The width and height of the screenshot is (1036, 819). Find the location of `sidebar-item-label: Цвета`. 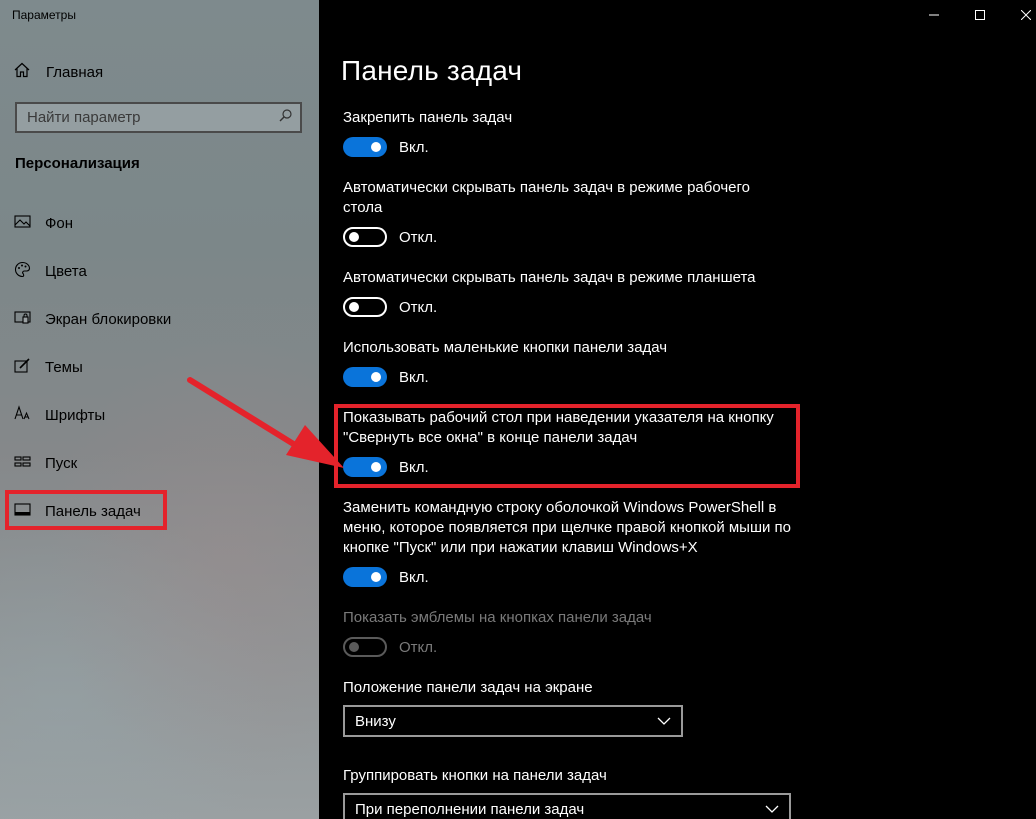

sidebar-item-label: Цвета is located at coordinates (66, 271).